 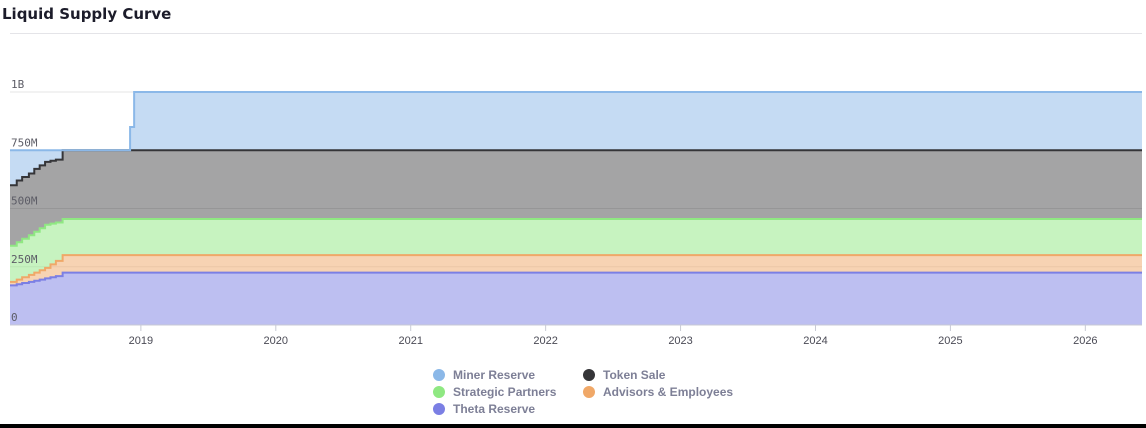 What do you see at coordinates (573, 426) in the screenshot?
I see `window-bottom-border` at bounding box center [573, 426].